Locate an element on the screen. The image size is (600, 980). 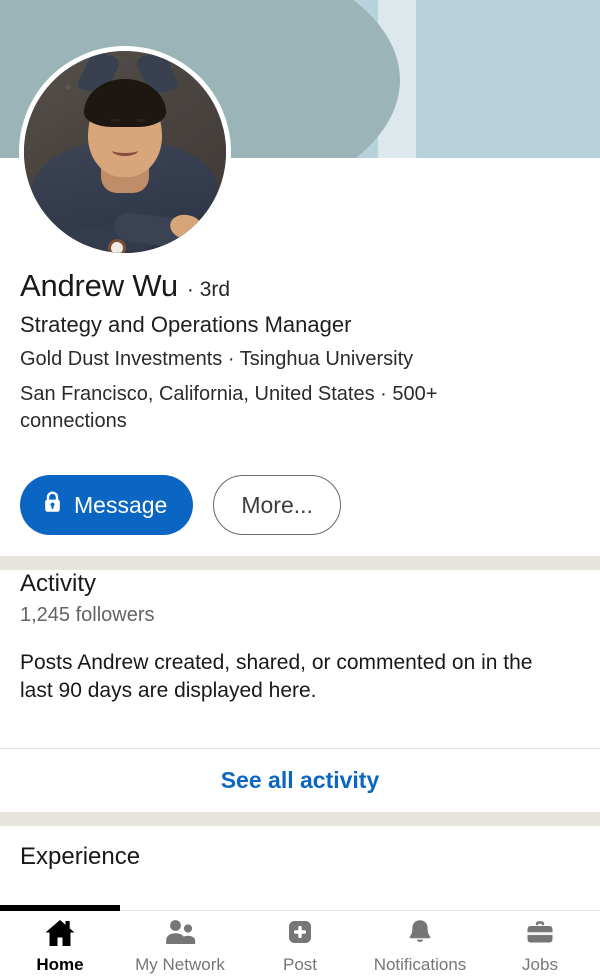
nav-item-home: Home is located at coordinates (60, 945).